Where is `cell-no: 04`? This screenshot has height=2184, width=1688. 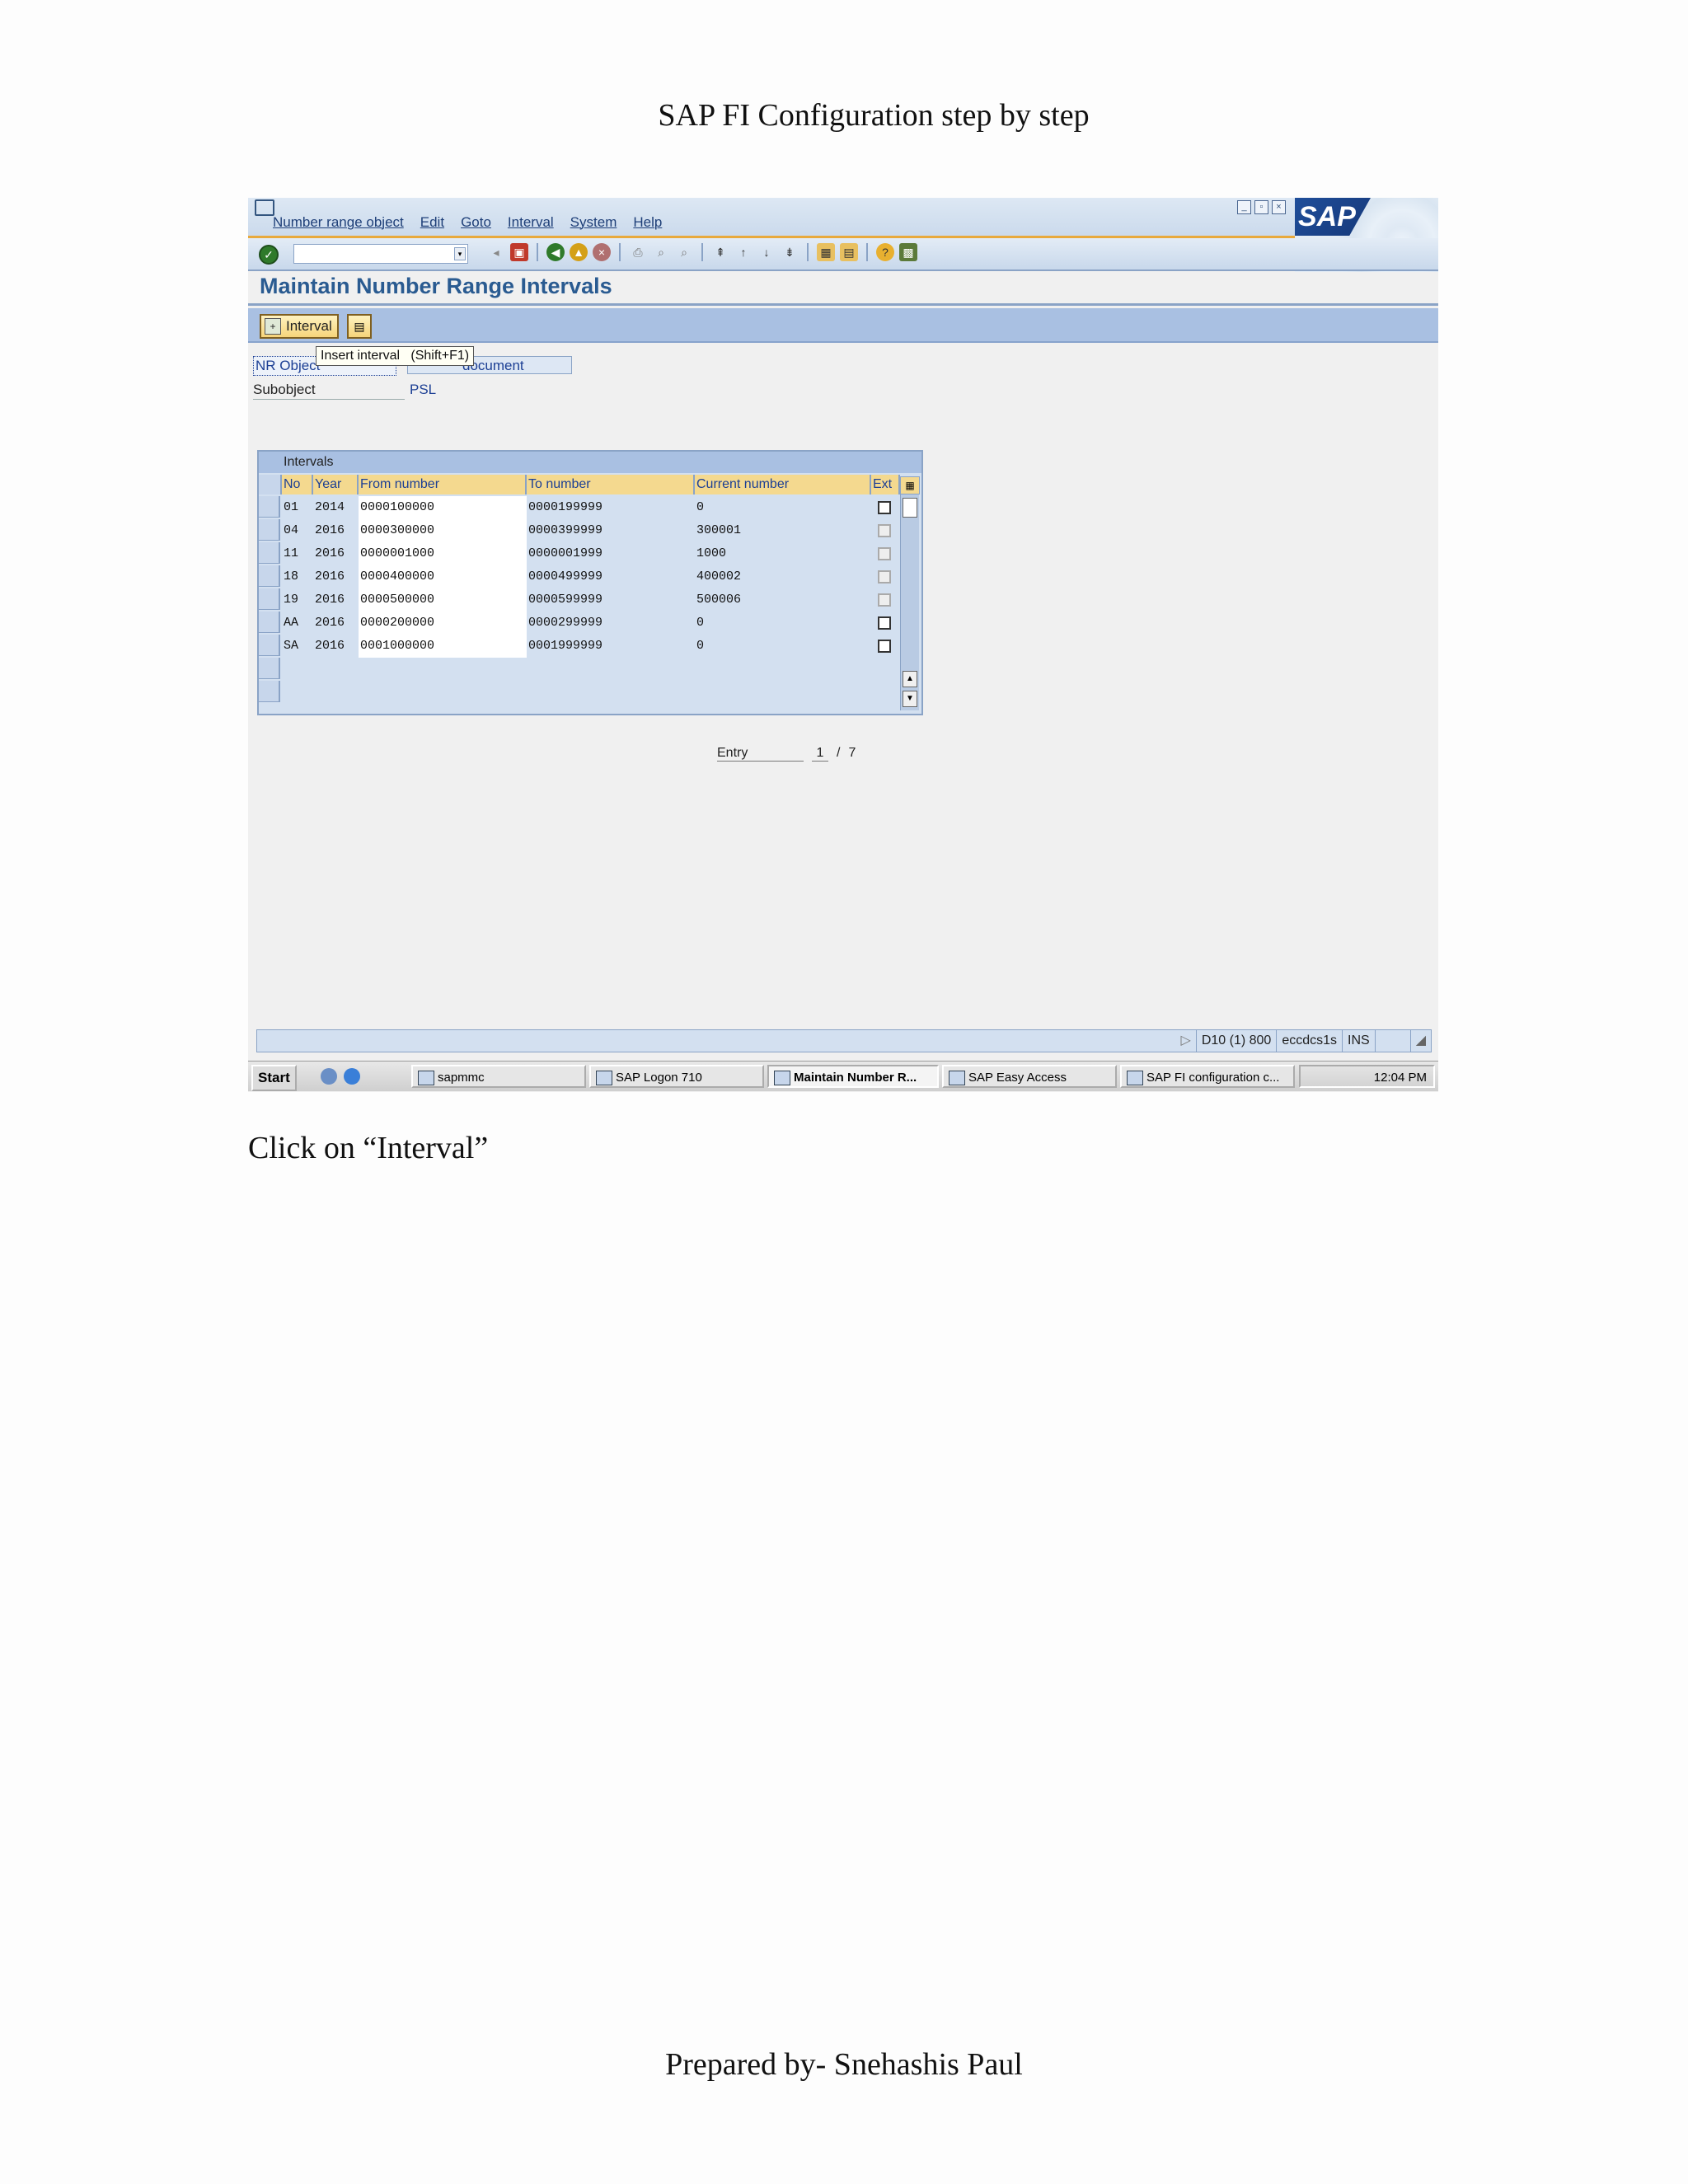 cell-no: 04 is located at coordinates (297, 530).